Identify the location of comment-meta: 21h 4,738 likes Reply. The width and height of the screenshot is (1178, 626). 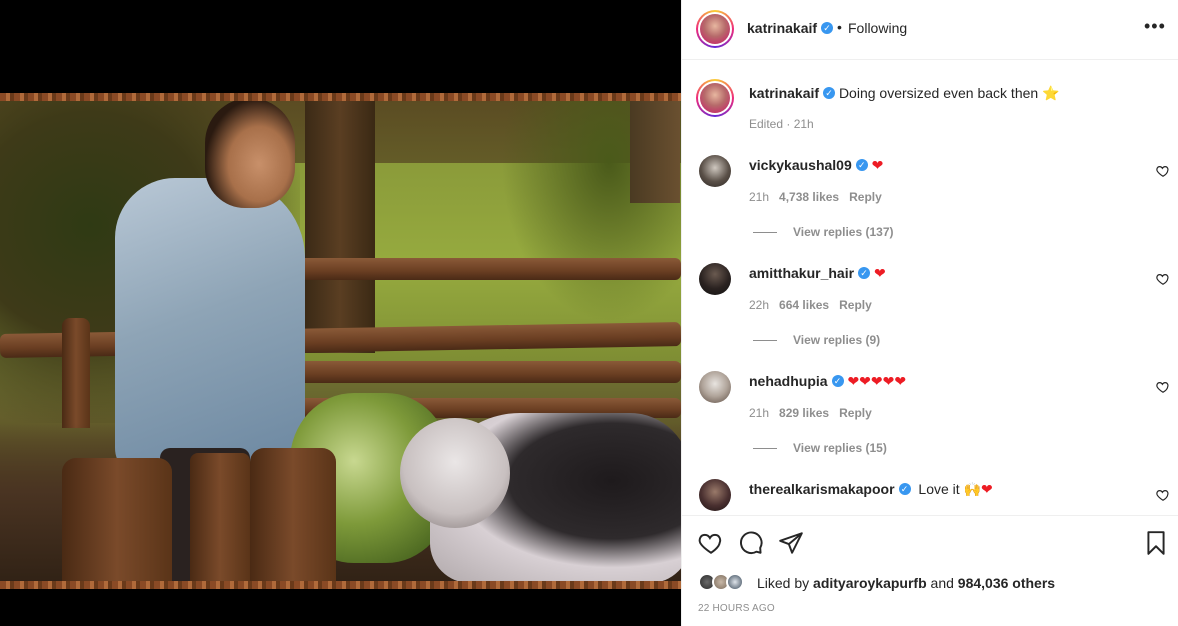
(815, 197).